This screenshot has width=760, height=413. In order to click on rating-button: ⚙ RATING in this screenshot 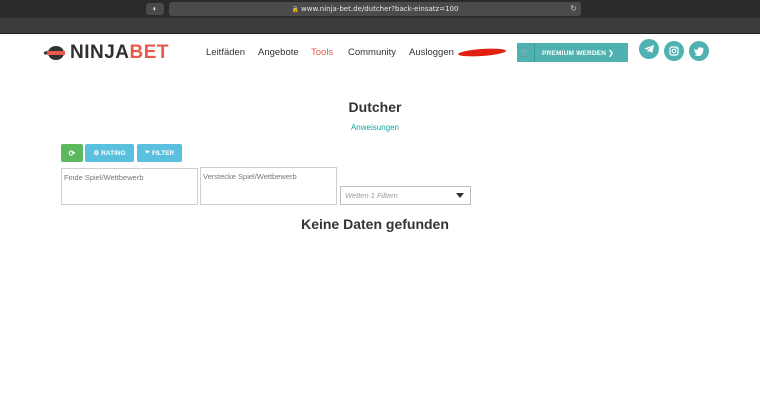, I will do `click(109, 153)`.